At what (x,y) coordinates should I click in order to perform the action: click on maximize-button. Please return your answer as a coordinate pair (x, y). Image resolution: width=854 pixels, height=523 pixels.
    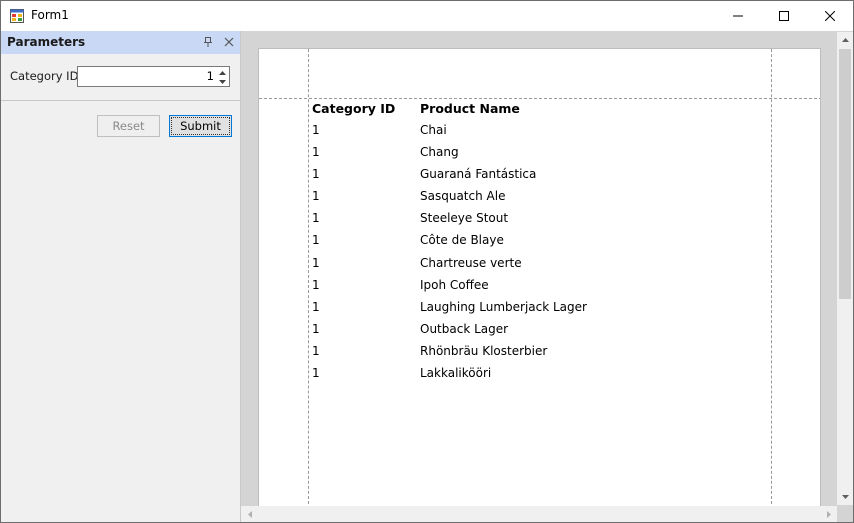
    Looking at the image, I should click on (784, 16).